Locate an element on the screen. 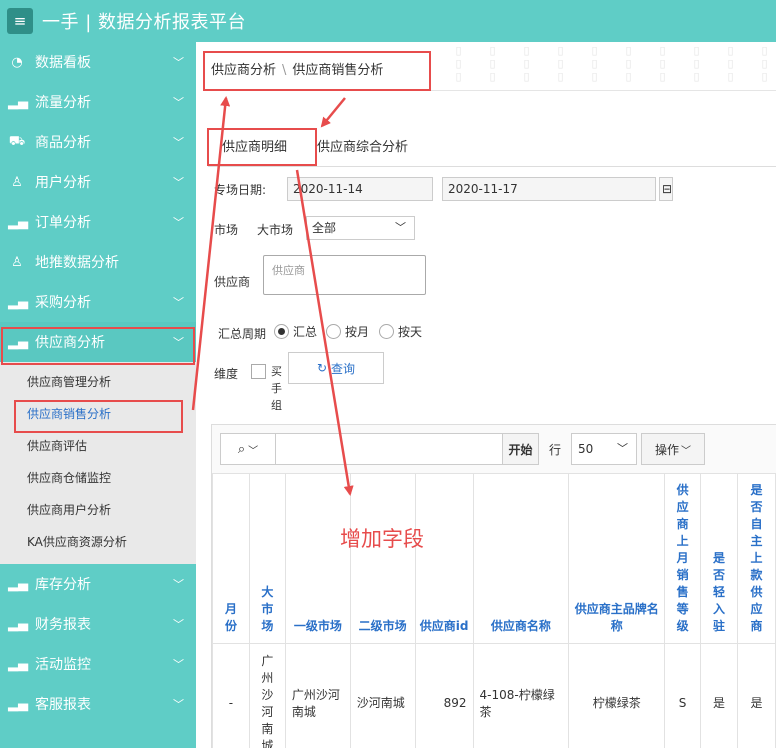 The image size is (776, 748). query-button: ↻ 查询 is located at coordinates (336, 368).